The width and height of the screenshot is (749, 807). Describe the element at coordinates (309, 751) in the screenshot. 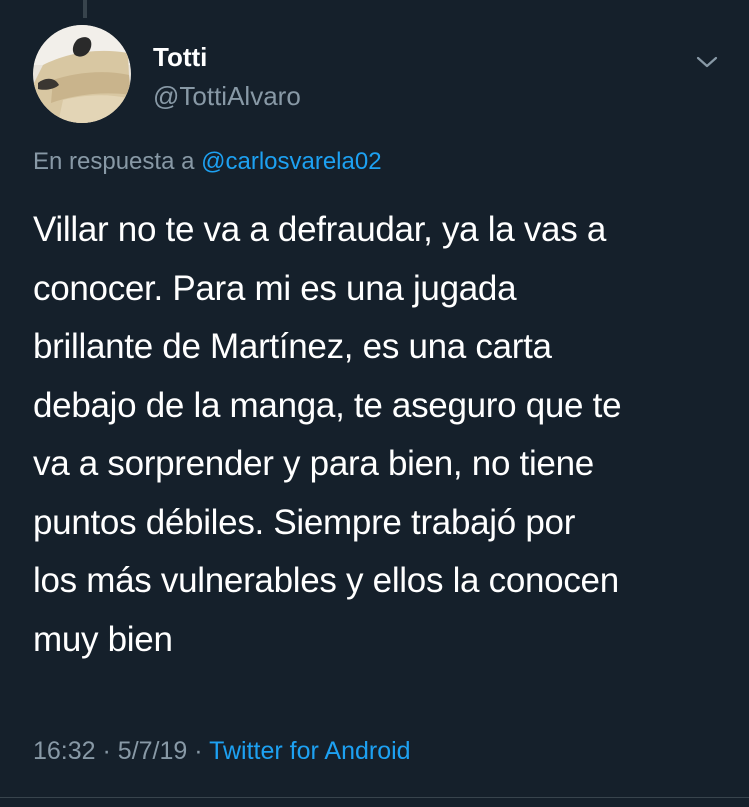

I see `tweet-source-link: Twitter for Android` at that location.